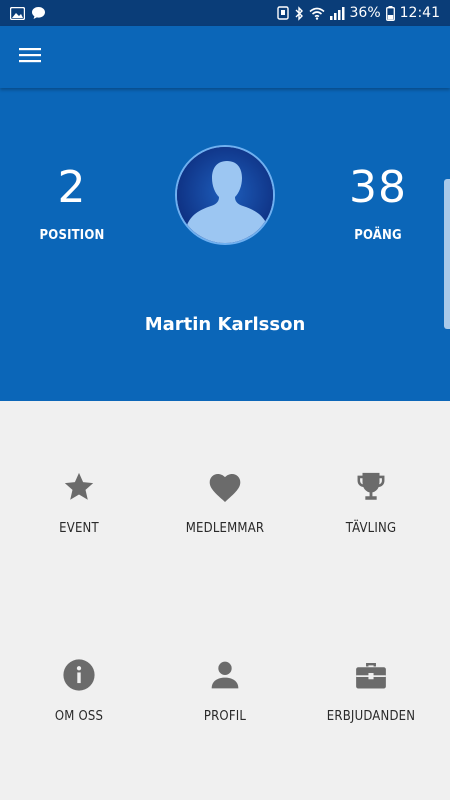 This screenshot has height=800, width=450. I want to click on position-stat: 2 POSITION, so click(72, 201).